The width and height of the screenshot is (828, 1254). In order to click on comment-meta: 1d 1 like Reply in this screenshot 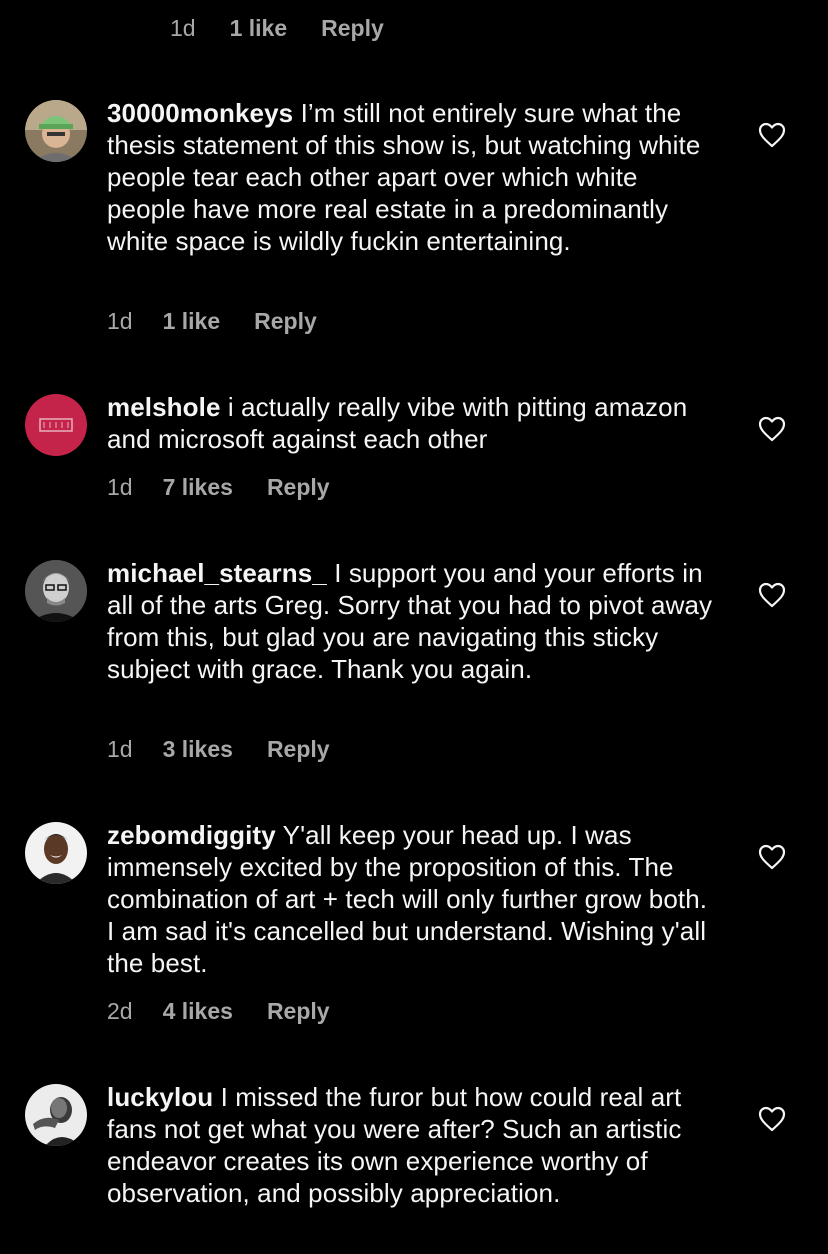, I will do `click(212, 321)`.